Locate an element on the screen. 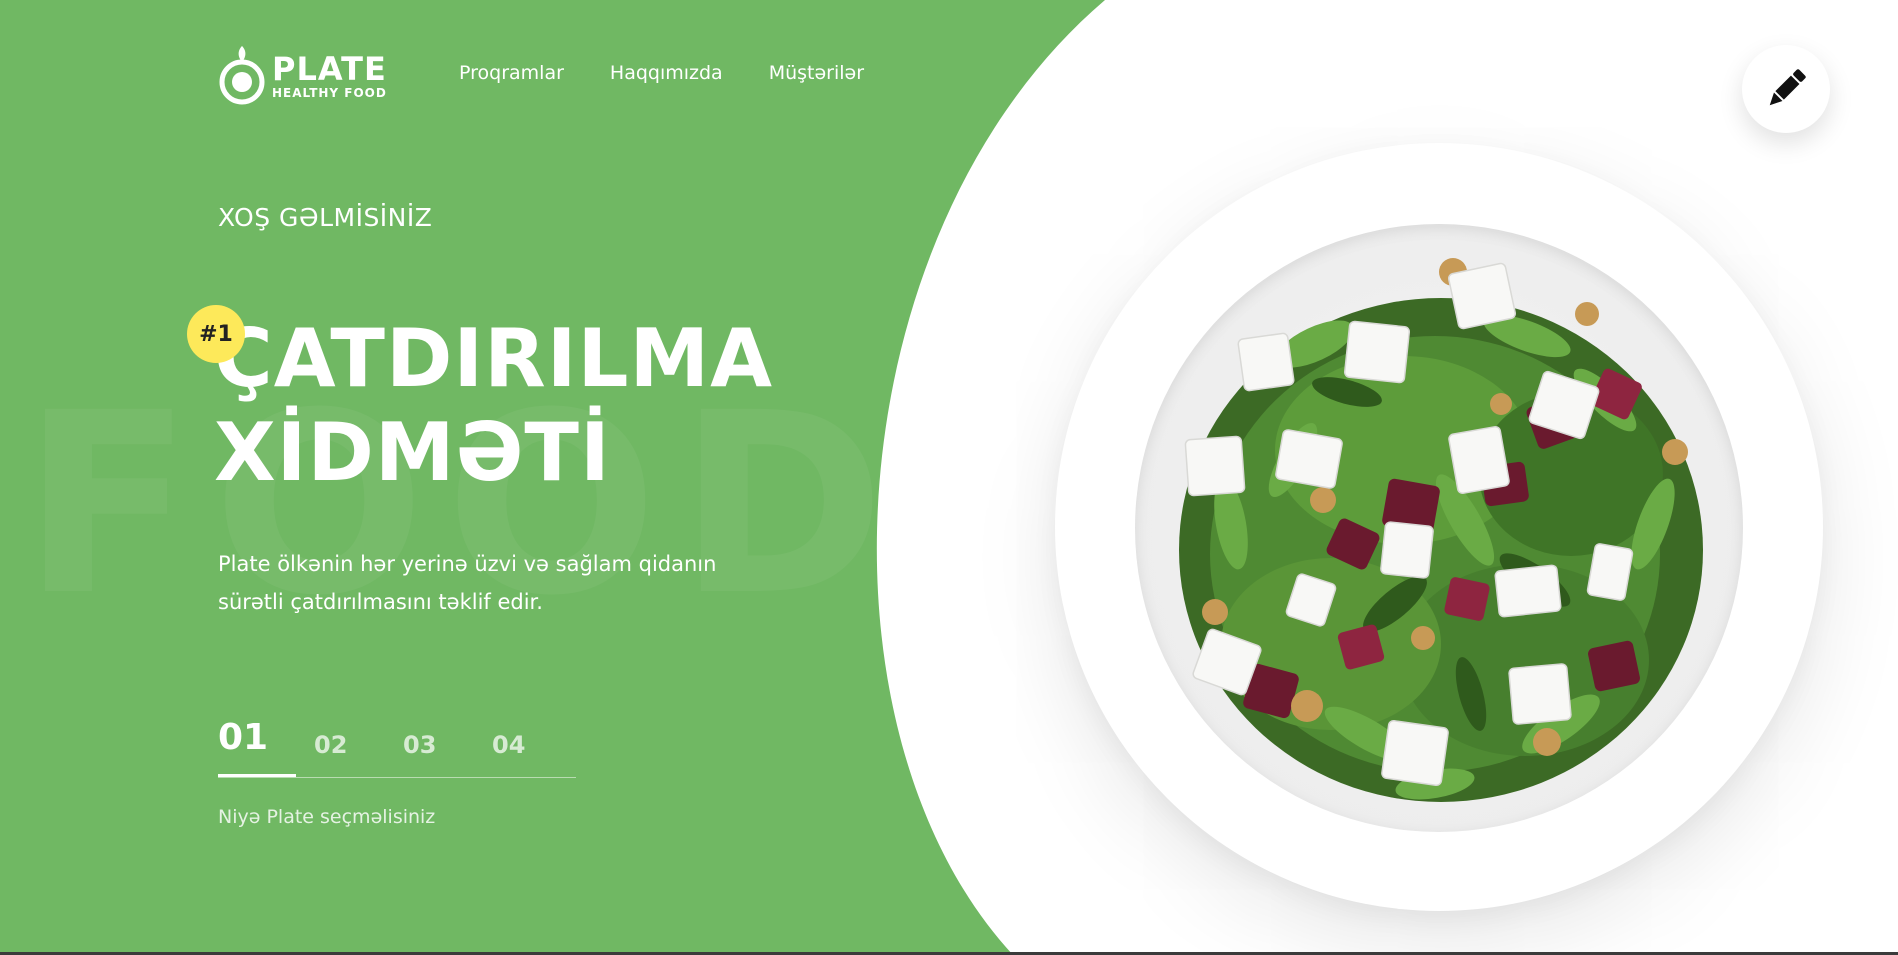  brand-tagline: HEALTHY FOOD is located at coordinates (329, 92).